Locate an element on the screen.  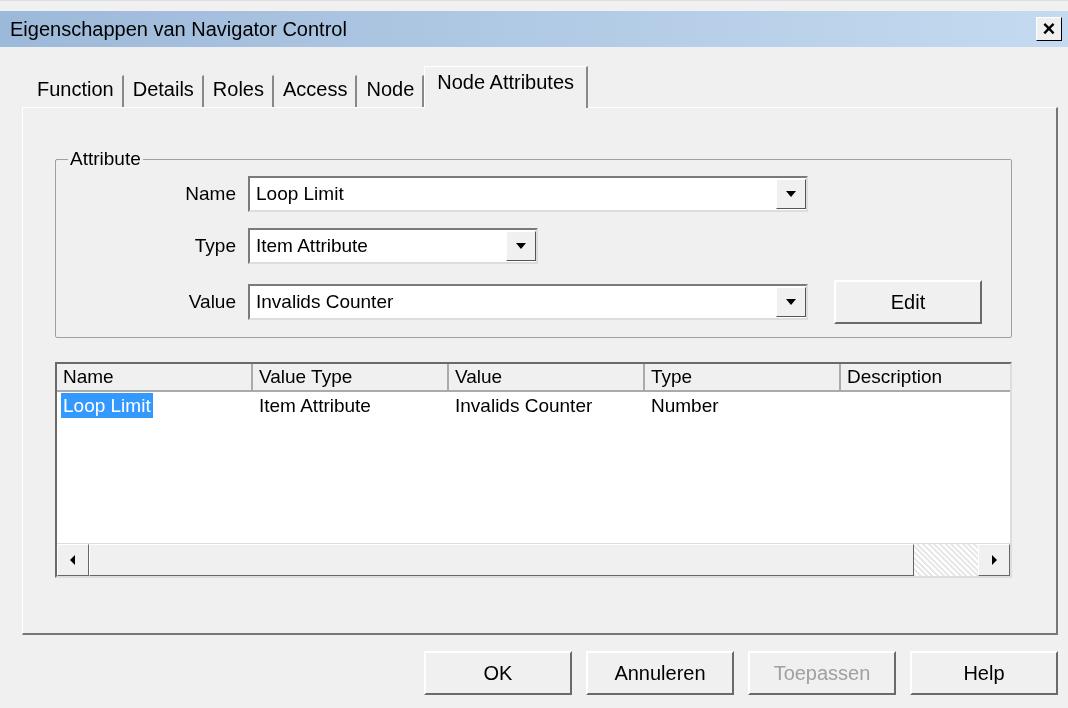
tab: Node Attributes is located at coordinates (506, 87).